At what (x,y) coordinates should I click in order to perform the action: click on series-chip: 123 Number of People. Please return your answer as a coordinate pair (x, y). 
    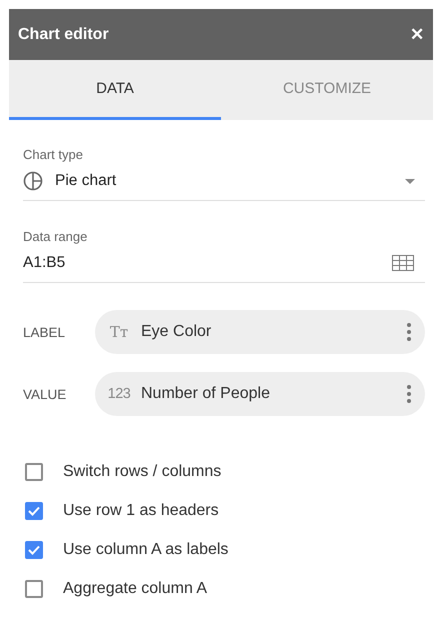
    Looking at the image, I should click on (260, 394).